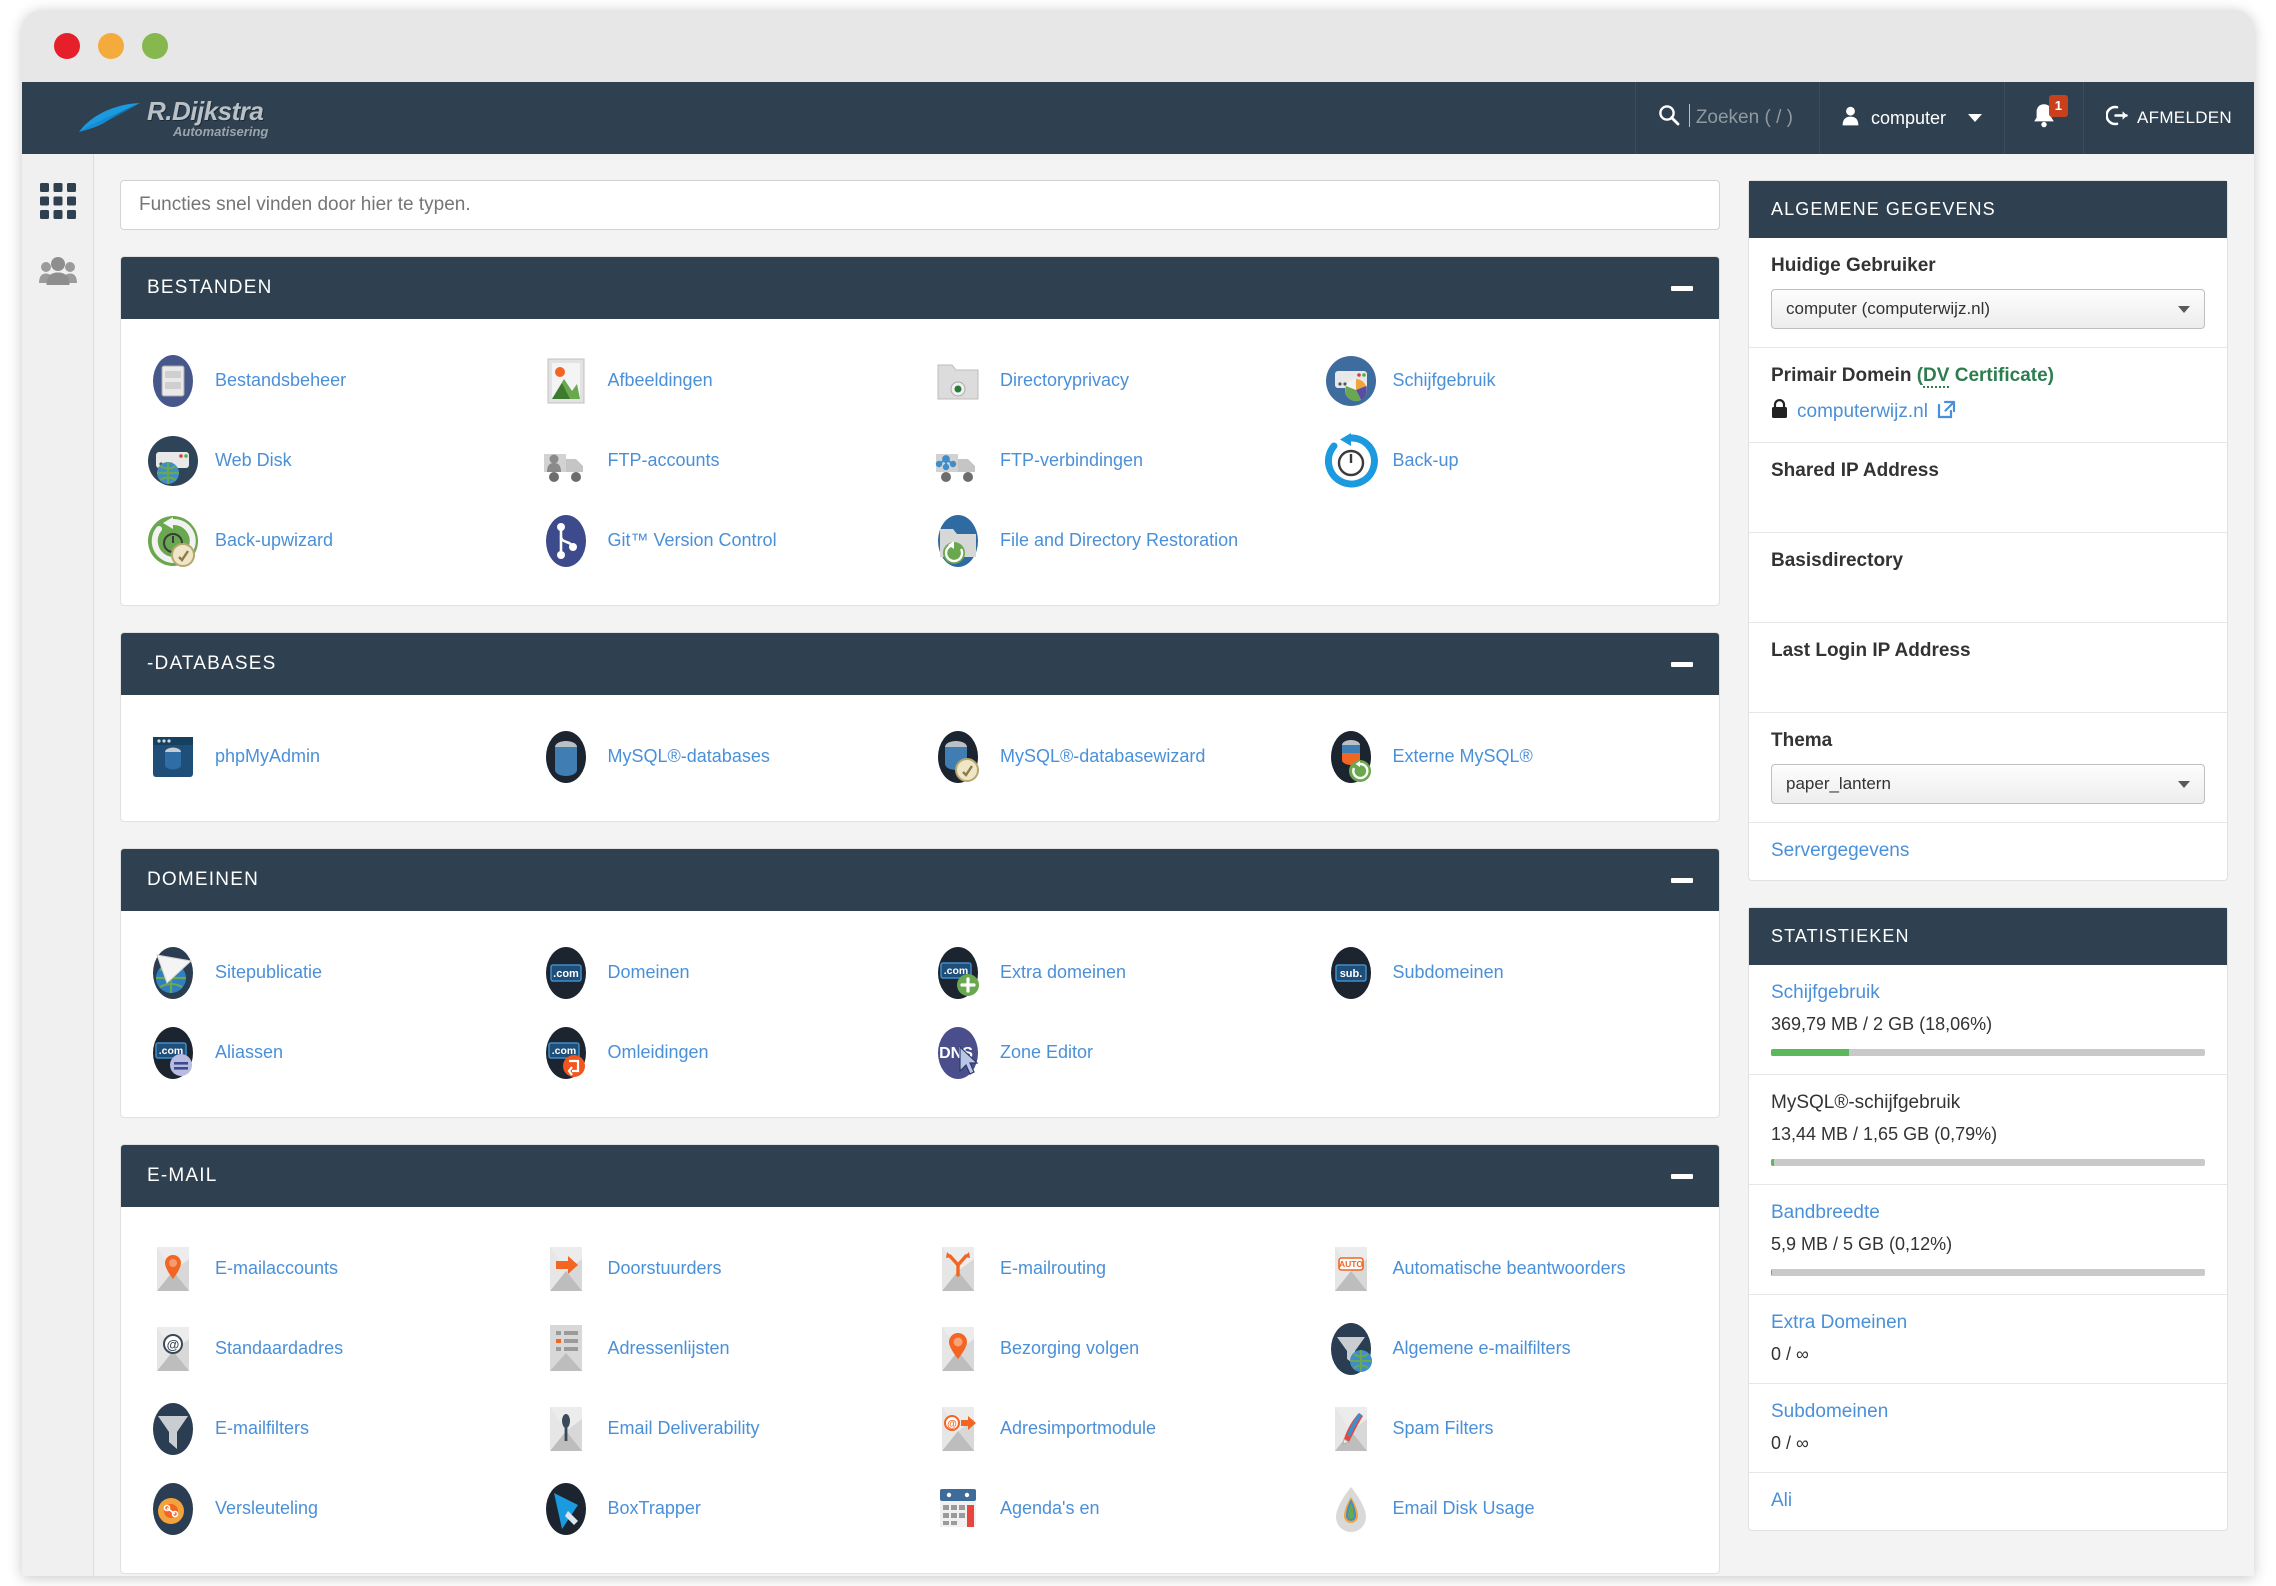 This screenshot has height=1586, width=2276. I want to click on feature-tile: Back-up, so click(1509, 461).